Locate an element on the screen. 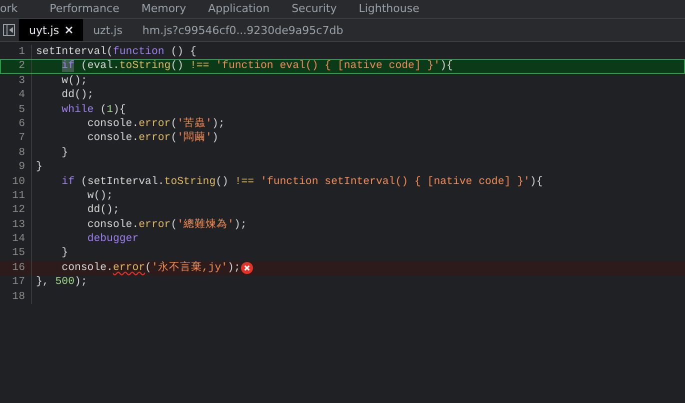 The image size is (685, 403). panel-tab: Lighthouse is located at coordinates (400, 9).